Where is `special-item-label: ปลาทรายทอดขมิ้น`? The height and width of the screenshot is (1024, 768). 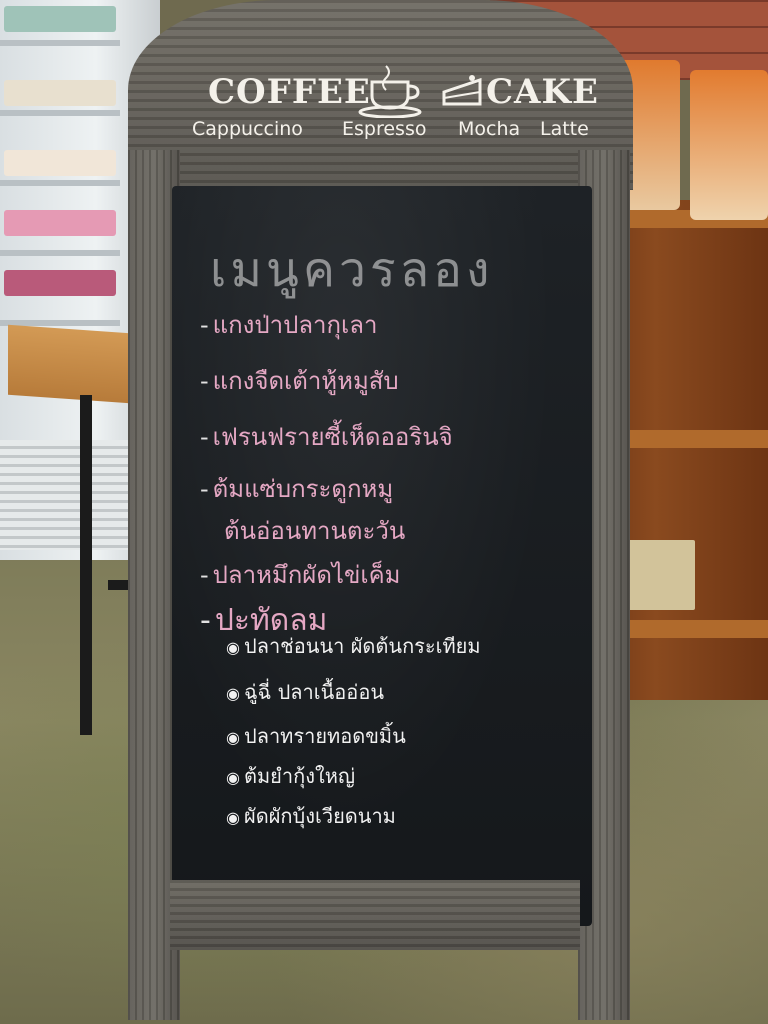 special-item-label: ปลาทรายทอดขมิ้น is located at coordinates (325, 736).